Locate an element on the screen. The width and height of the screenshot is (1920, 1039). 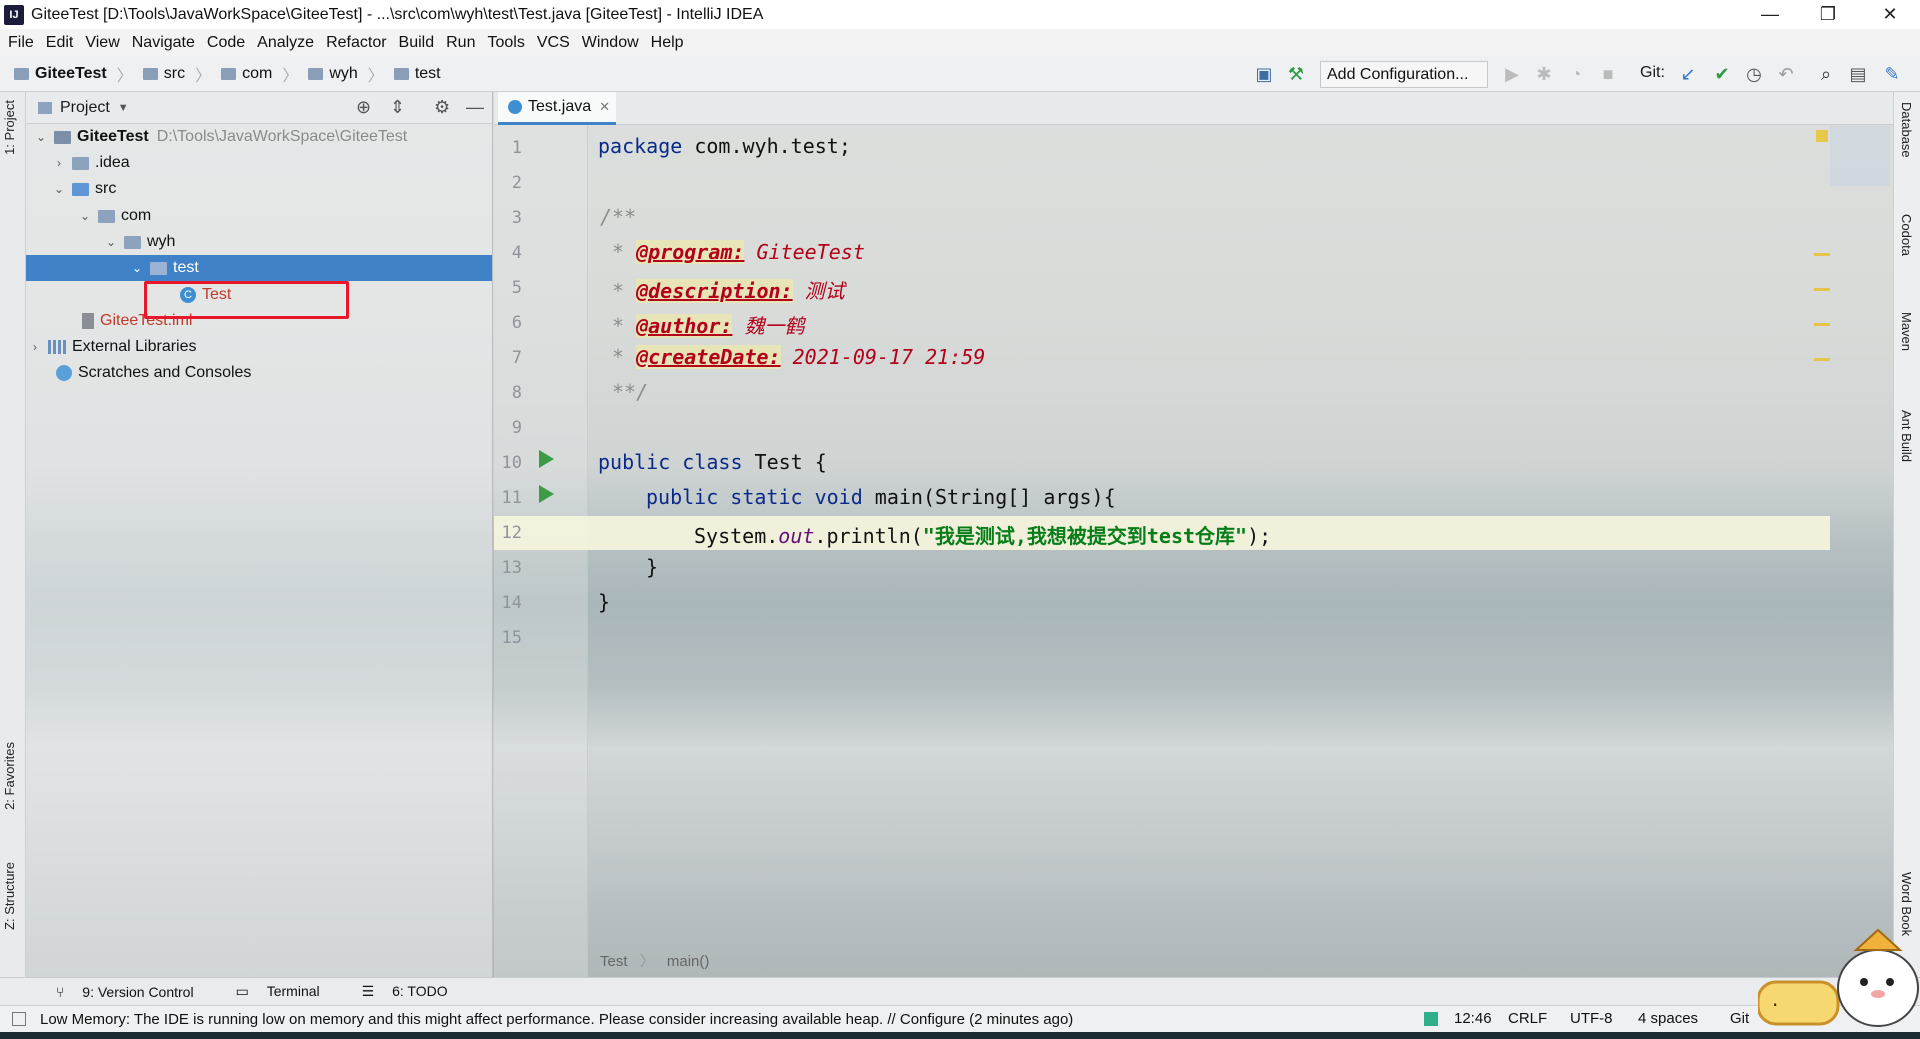
string-literal: "我是测试,我想被提交到test仓库" is located at coordinates (1085, 536).